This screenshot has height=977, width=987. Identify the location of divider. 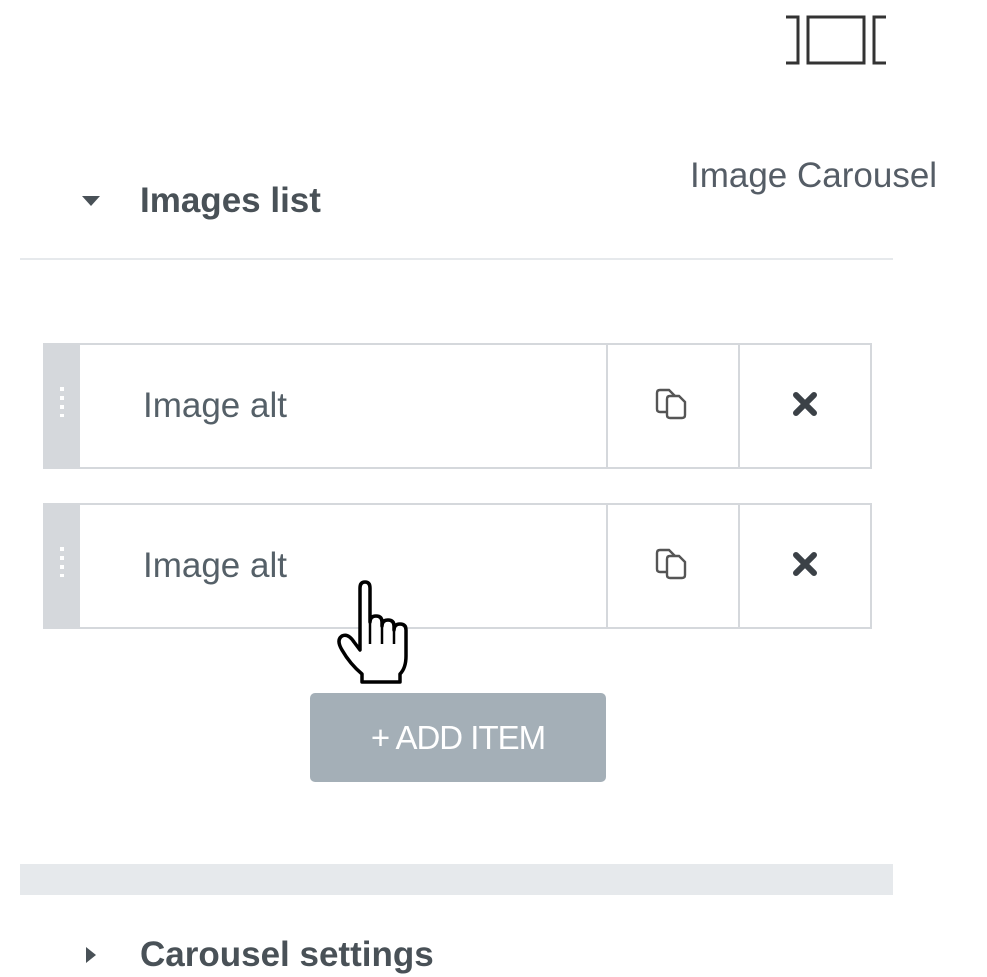
(456, 259).